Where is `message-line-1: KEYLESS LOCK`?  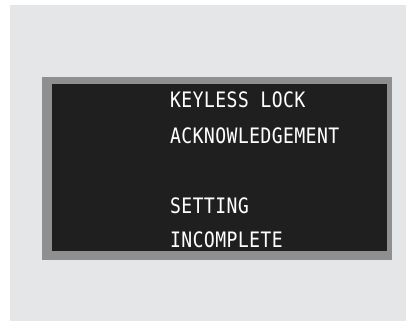 message-line-1: KEYLESS LOCK is located at coordinates (238, 100).